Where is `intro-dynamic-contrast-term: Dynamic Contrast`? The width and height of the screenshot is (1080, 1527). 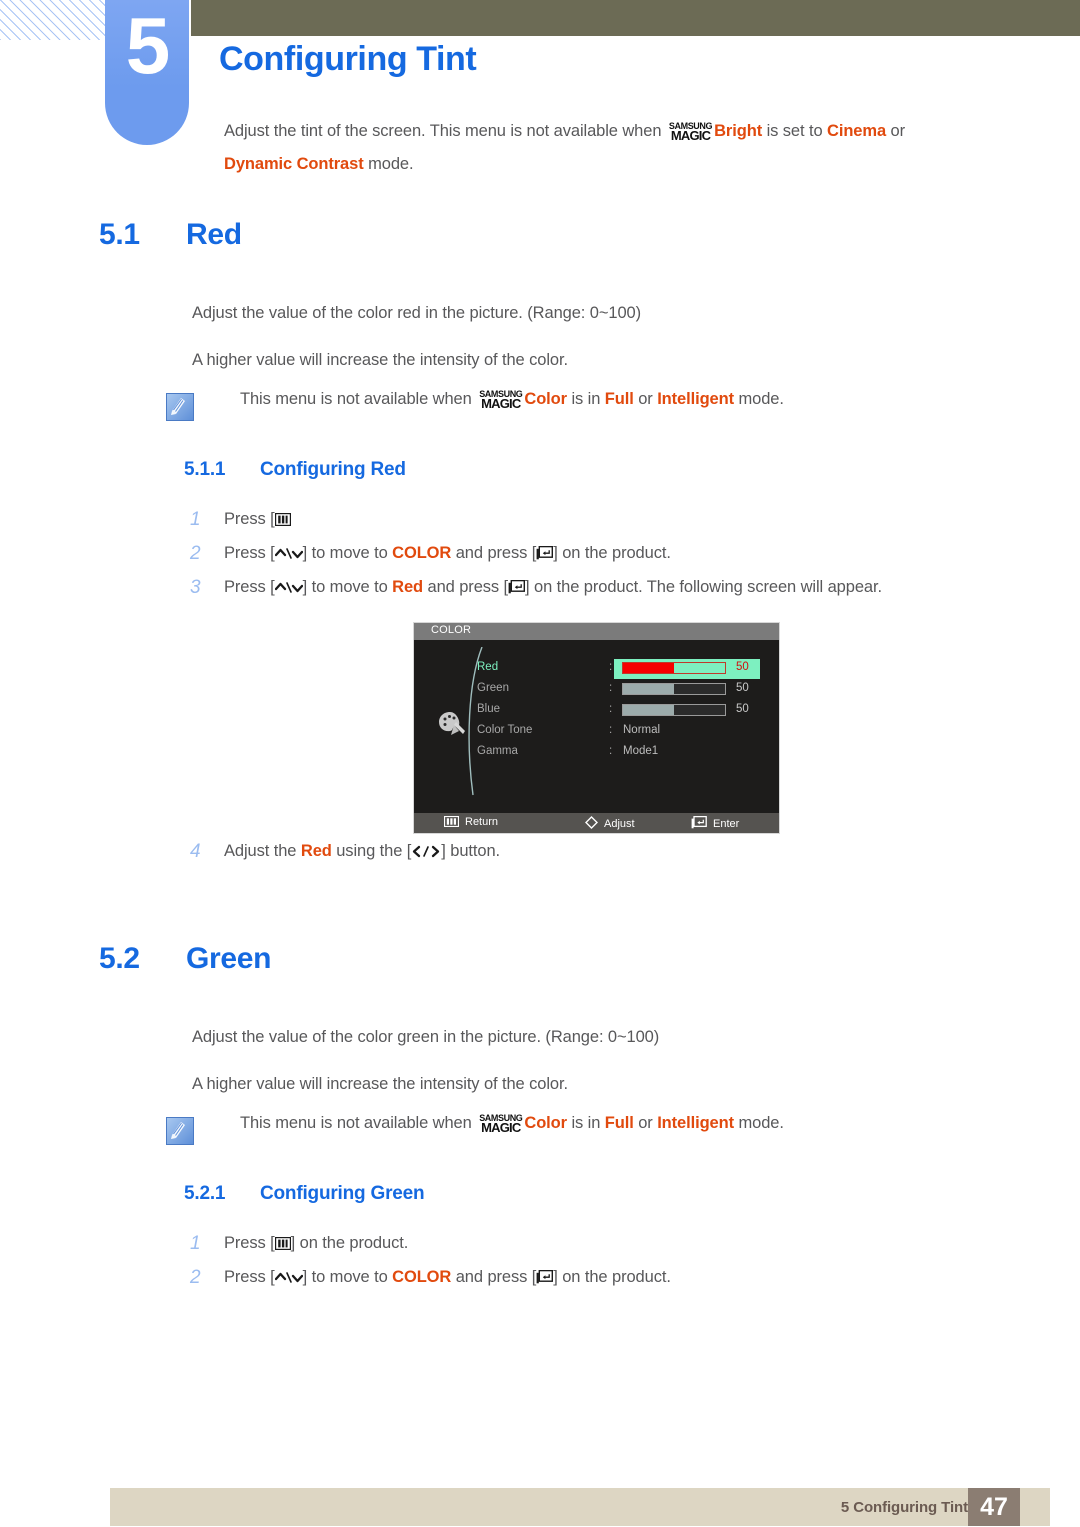
intro-dynamic-contrast-term: Dynamic Contrast is located at coordinates (294, 164).